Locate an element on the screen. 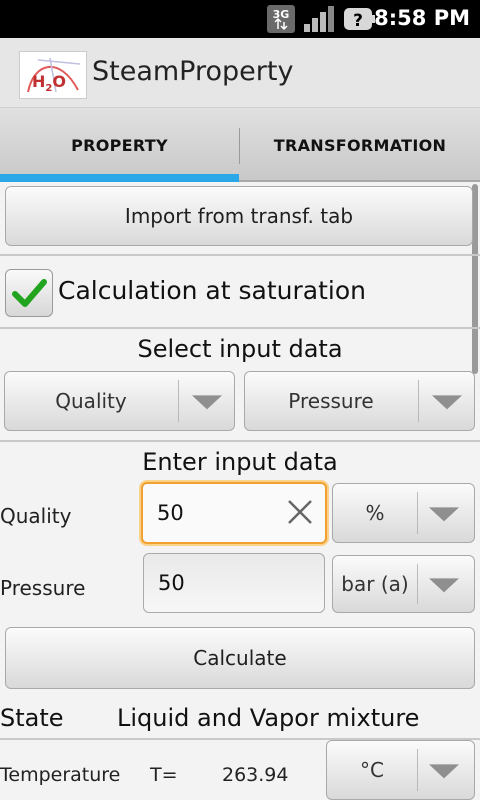  tab-transformation-label: TRANSFORMATION is located at coordinates (360, 145).